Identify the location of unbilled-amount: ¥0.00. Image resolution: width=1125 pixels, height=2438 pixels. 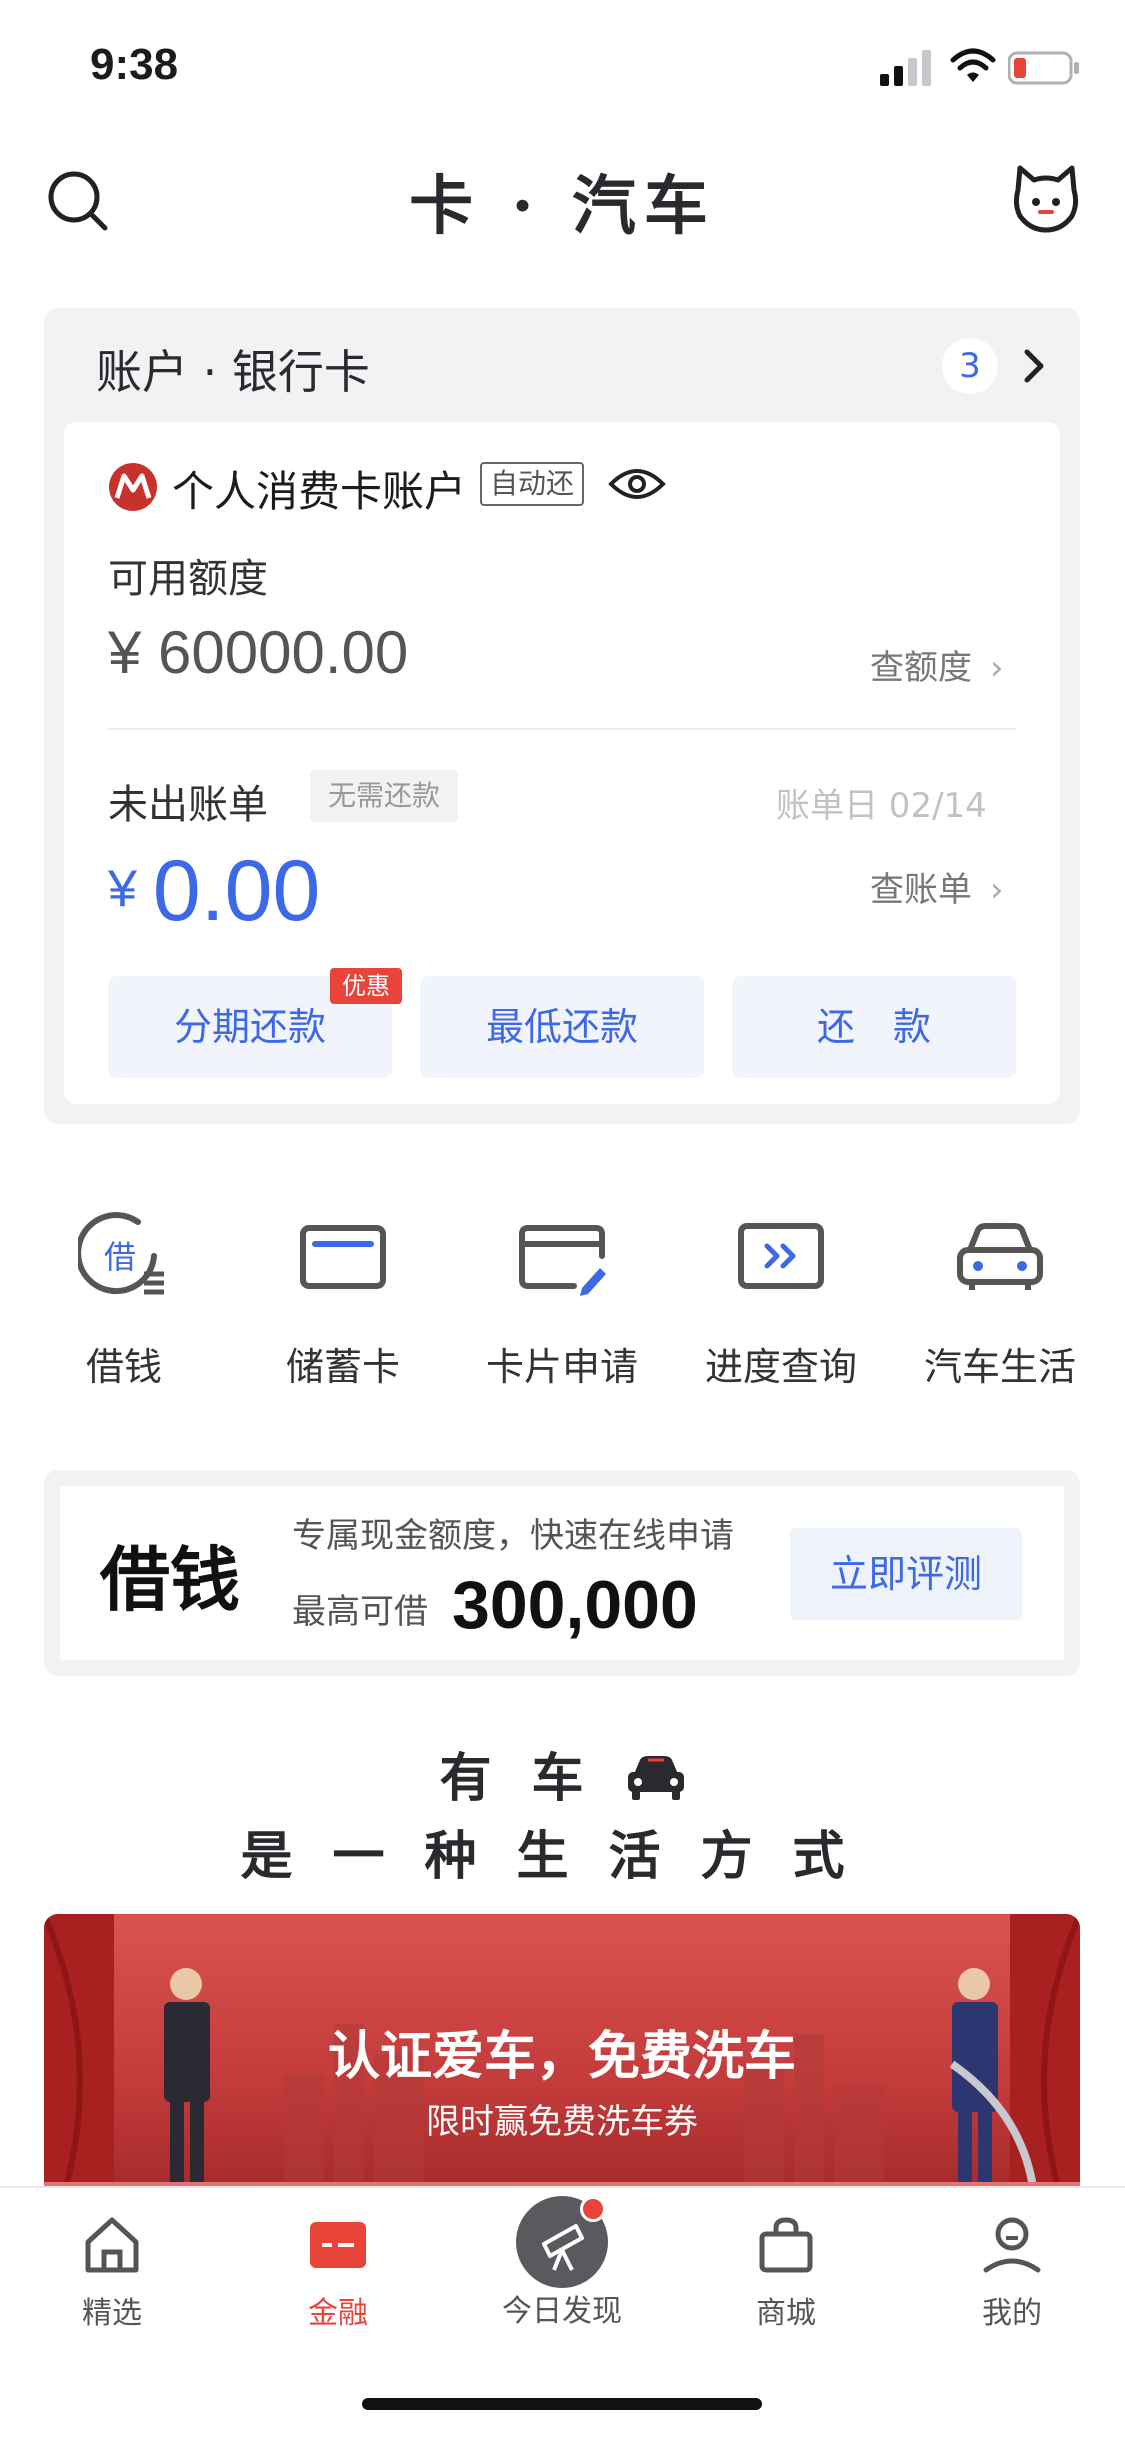
(214, 891).